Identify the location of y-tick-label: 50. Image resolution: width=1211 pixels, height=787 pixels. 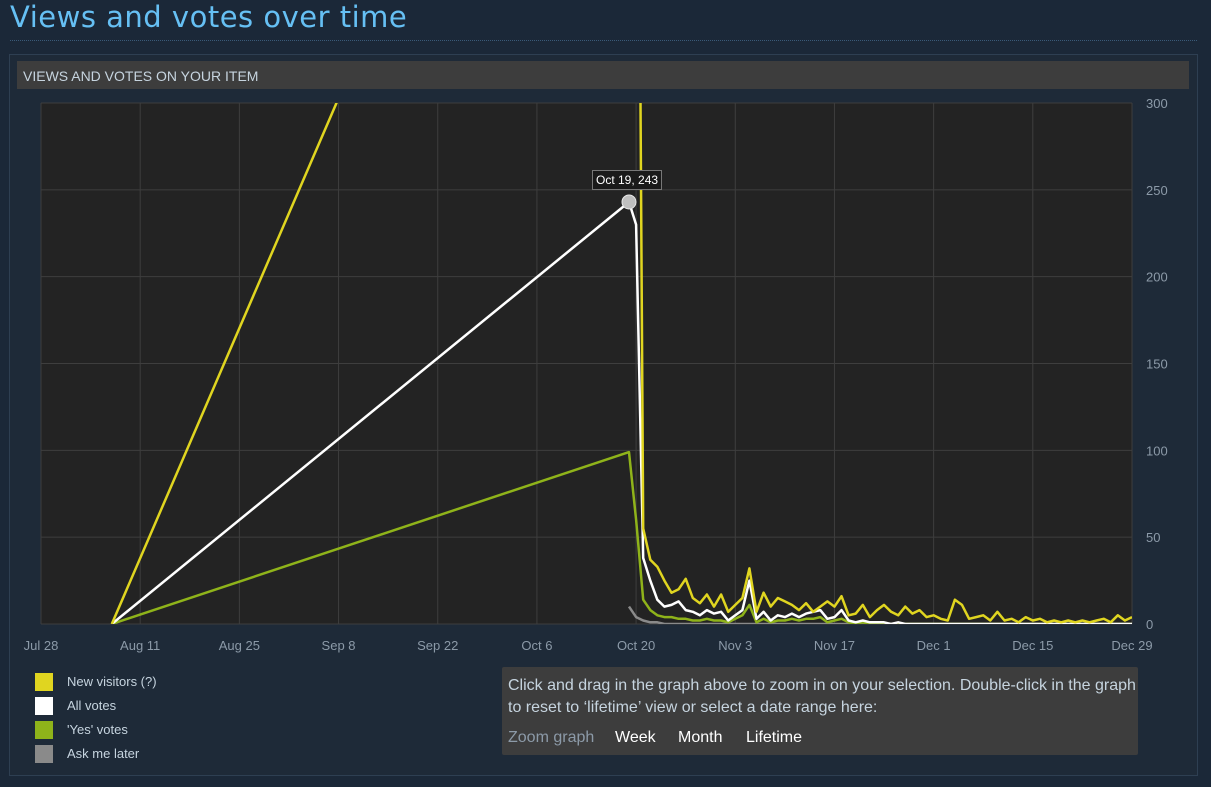
(1153, 537).